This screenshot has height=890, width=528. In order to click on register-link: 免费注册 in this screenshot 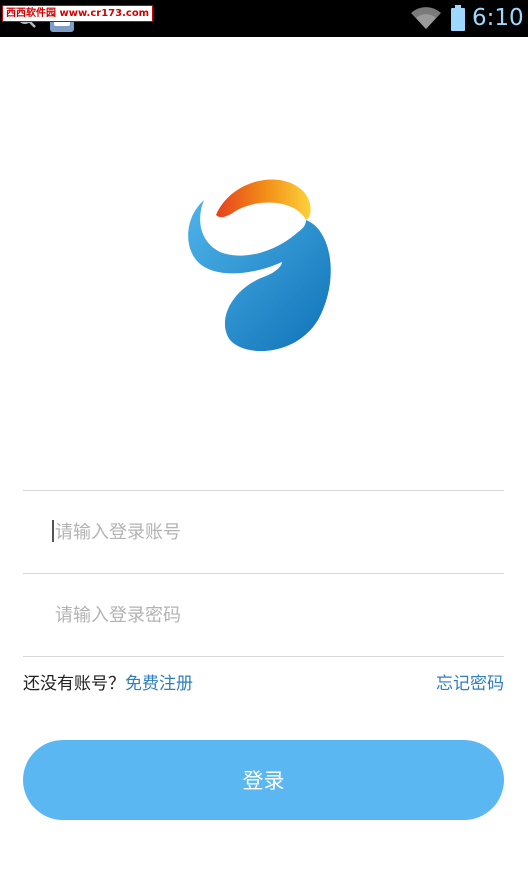, I will do `click(159, 684)`.